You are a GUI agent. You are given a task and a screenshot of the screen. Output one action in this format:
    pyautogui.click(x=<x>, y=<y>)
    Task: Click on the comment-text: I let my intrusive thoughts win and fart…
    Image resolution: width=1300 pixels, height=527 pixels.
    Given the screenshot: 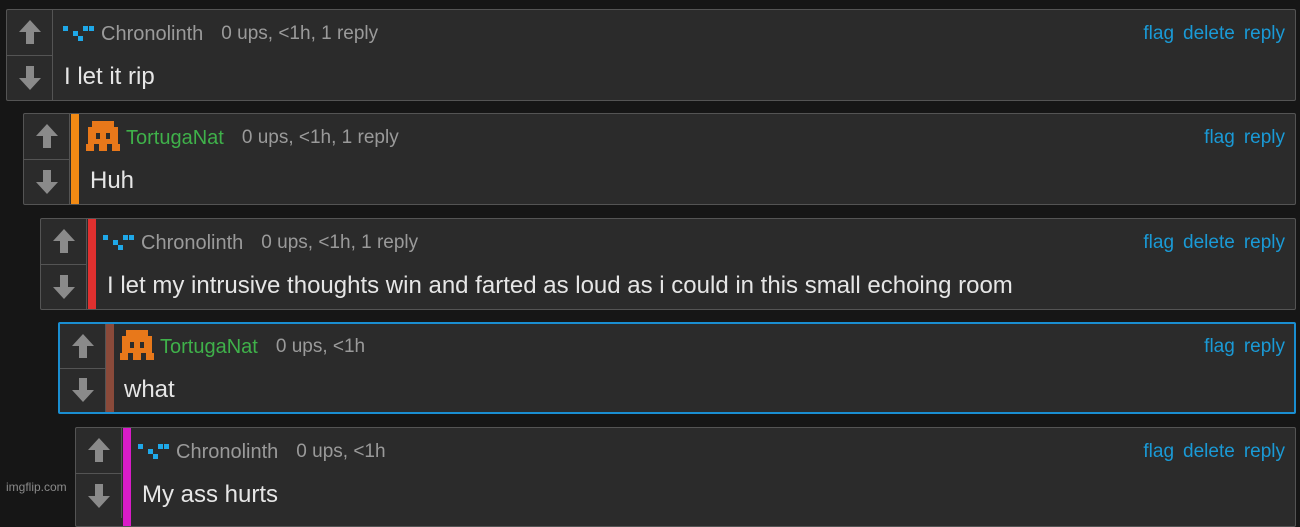 What is the action you would take?
    pyautogui.click(x=560, y=285)
    